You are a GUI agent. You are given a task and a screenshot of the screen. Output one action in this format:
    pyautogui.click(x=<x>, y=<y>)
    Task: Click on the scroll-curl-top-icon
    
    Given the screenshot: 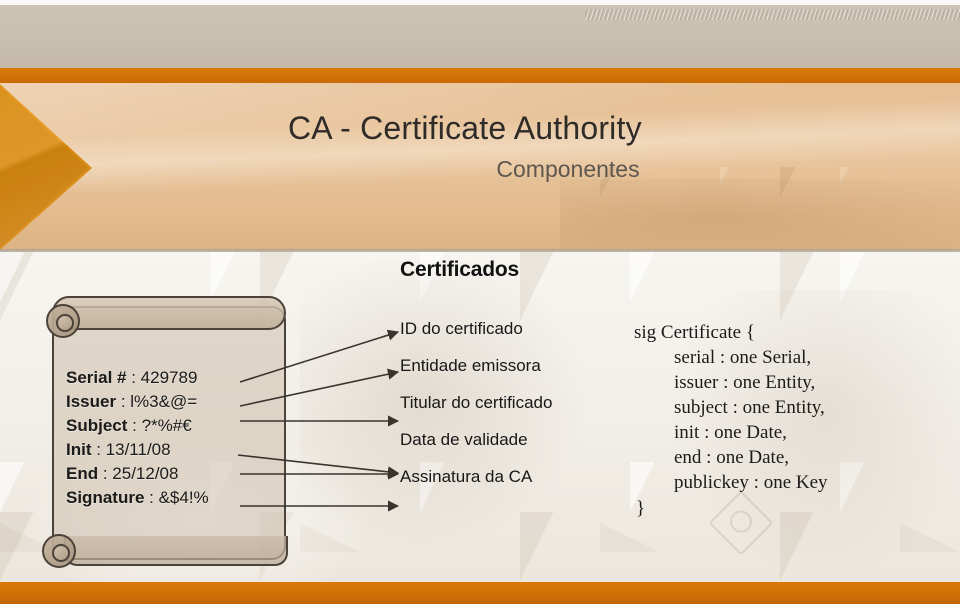 What is the action you would take?
    pyautogui.click(x=63, y=321)
    